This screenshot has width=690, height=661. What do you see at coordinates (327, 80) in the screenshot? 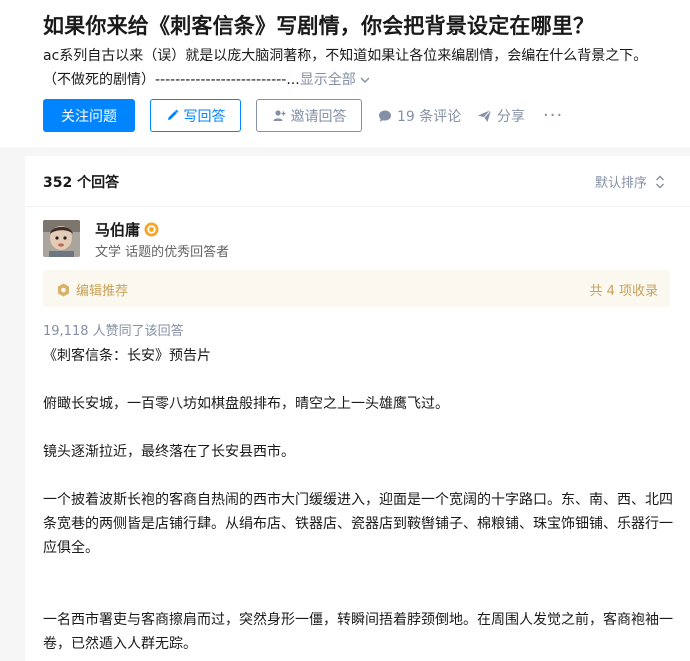
I see `show-all-label: 显示全部` at bounding box center [327, 80].